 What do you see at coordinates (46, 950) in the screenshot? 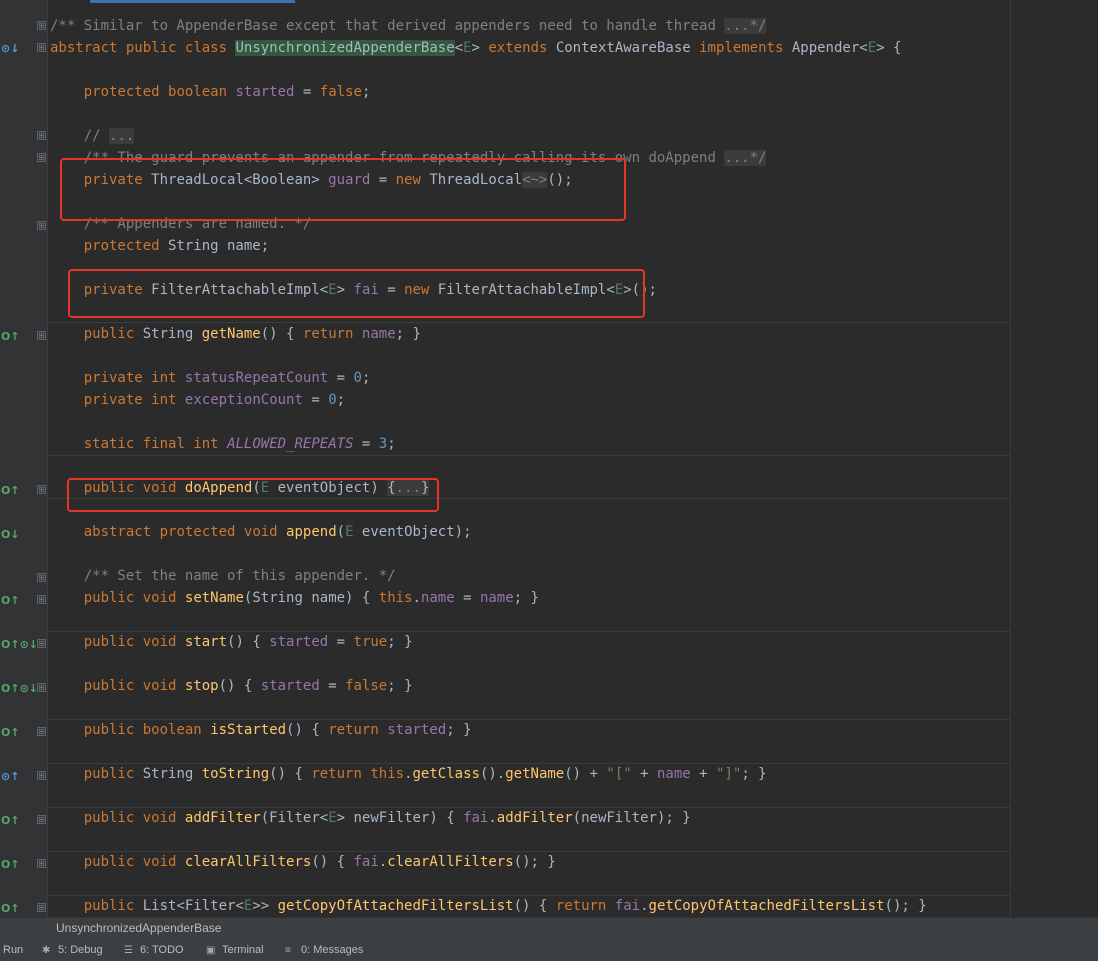
I see `bug-icon: ✱` at bounding box center [46, 950].